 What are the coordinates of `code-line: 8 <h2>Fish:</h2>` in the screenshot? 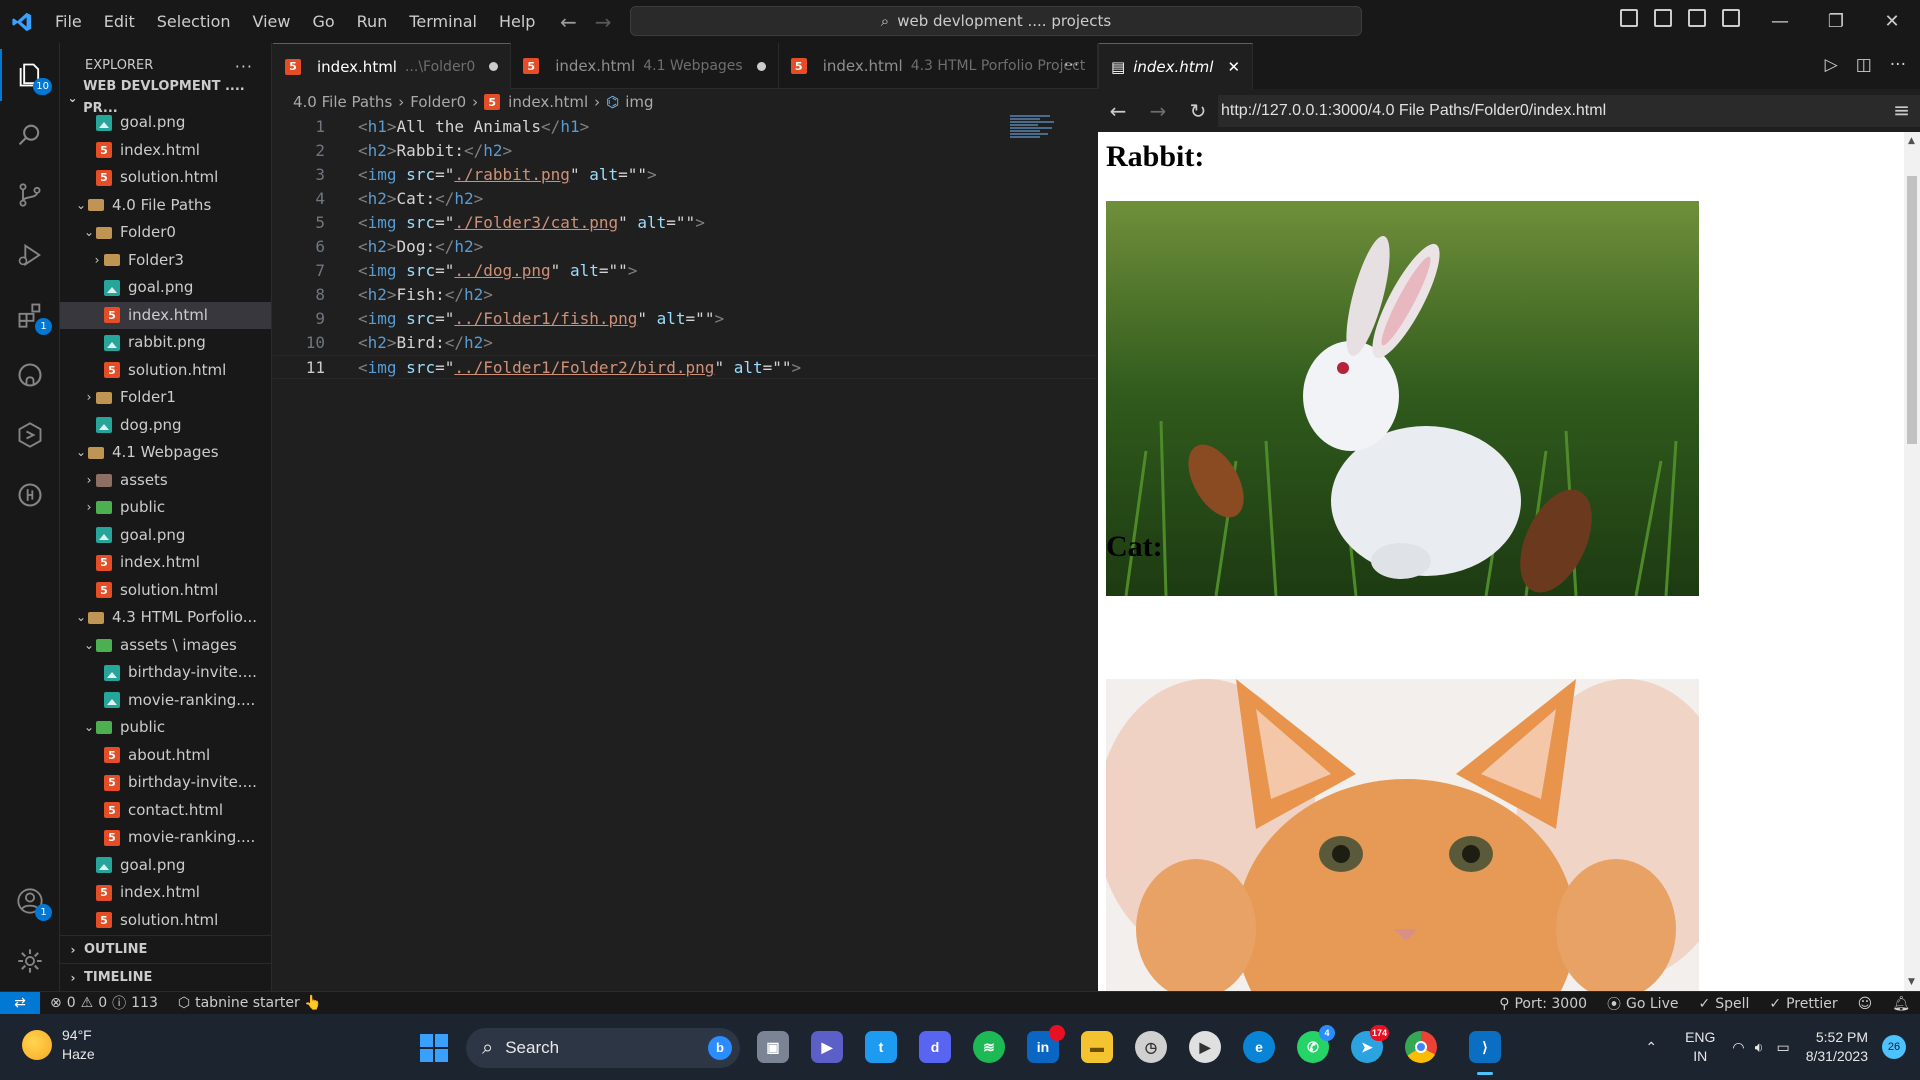 It's located at (685, 295).